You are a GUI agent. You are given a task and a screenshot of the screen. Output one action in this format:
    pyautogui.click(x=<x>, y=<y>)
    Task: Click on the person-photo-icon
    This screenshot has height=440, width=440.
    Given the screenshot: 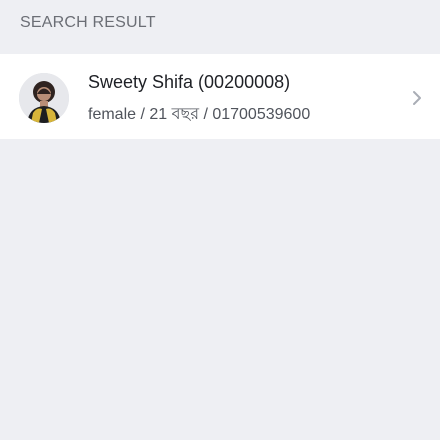 What is the action you would take?
    pyautogui.click(x=44, y=98)
    